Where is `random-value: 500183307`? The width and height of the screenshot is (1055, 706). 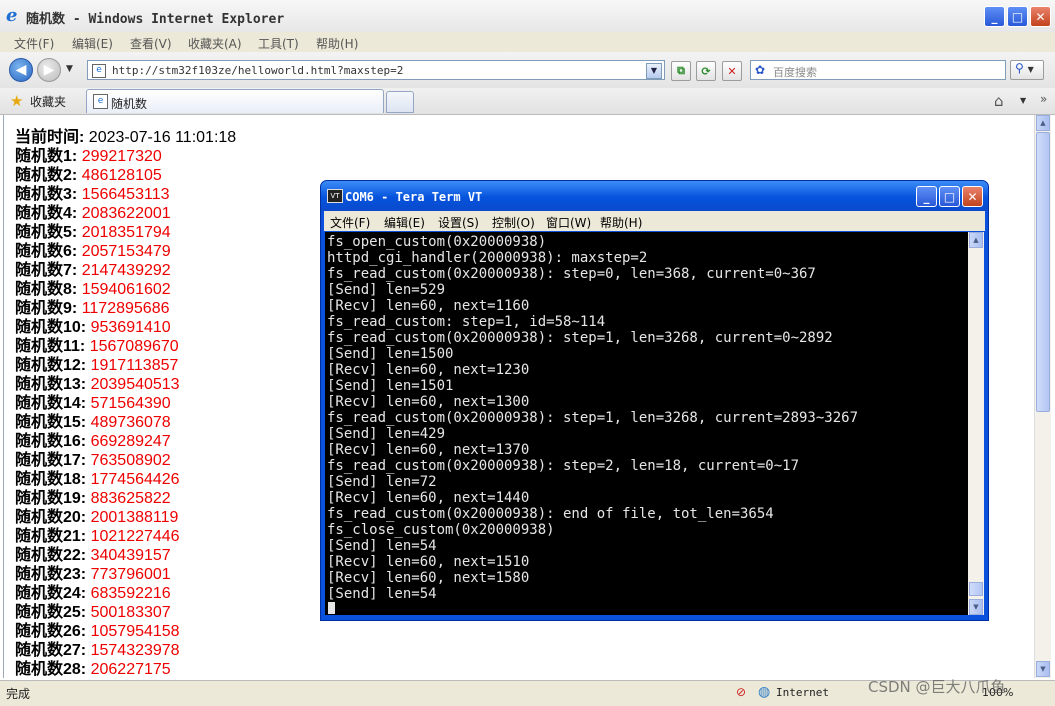
random-value: 500183307 is located at coordinates (130, 612).